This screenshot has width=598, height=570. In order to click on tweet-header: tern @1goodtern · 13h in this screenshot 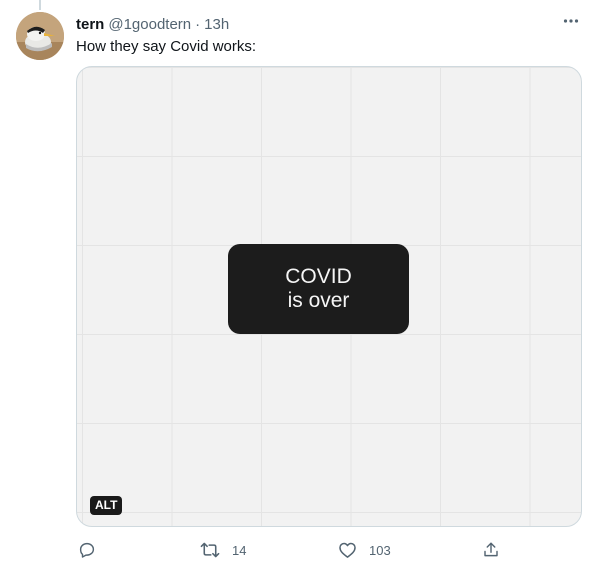, I will do `click(329, 24)`.